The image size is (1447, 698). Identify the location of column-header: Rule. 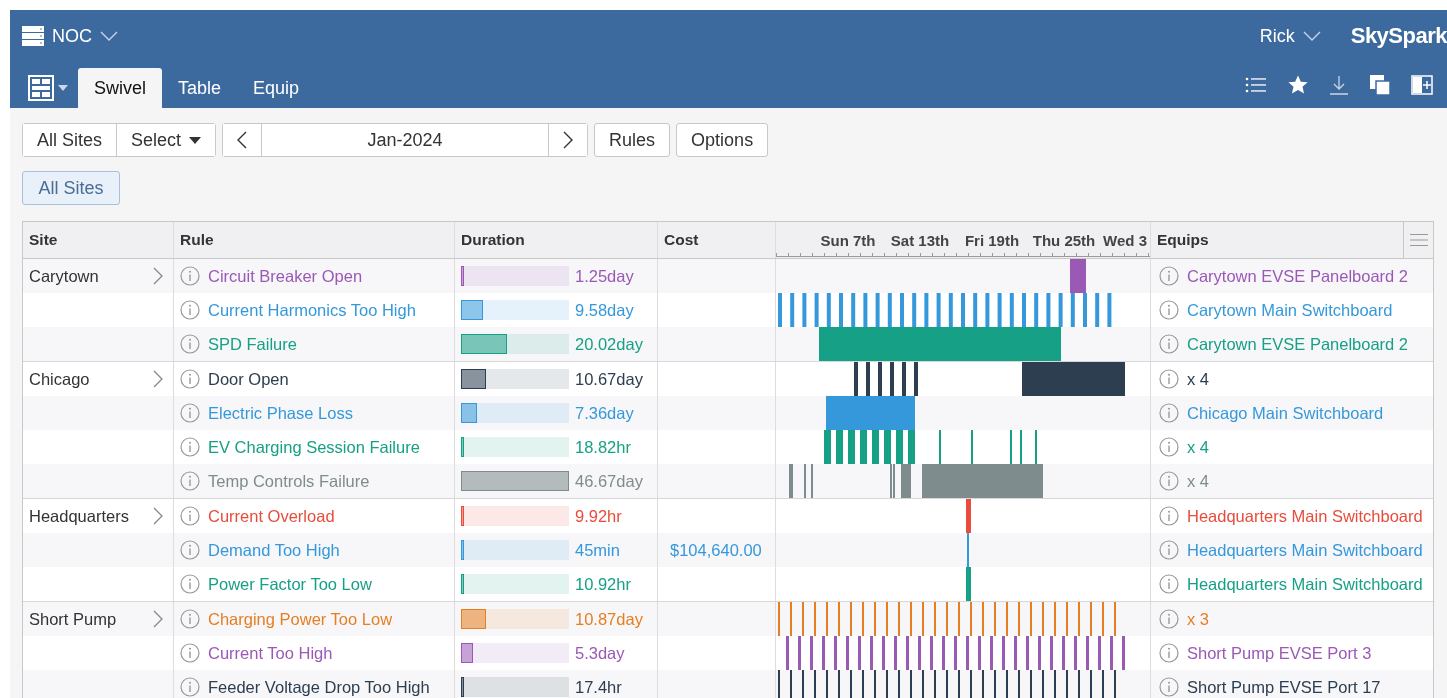
(197, 240).